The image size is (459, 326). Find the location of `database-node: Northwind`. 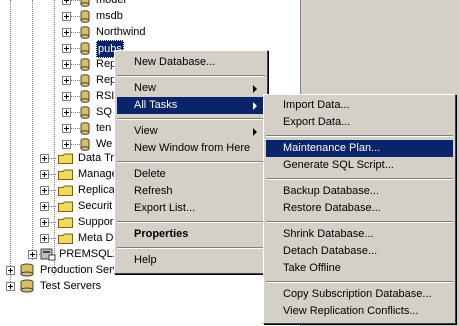

database-node: Northwind is located at coordinates (150, 32).